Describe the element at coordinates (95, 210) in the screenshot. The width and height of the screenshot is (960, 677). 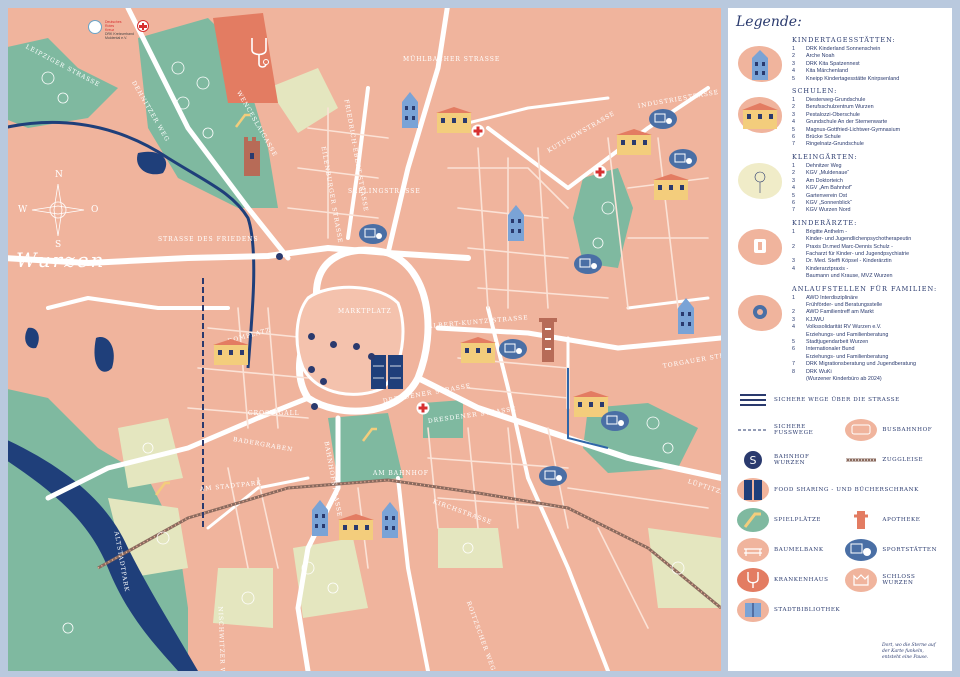
I see `compass-east: O` at that location.